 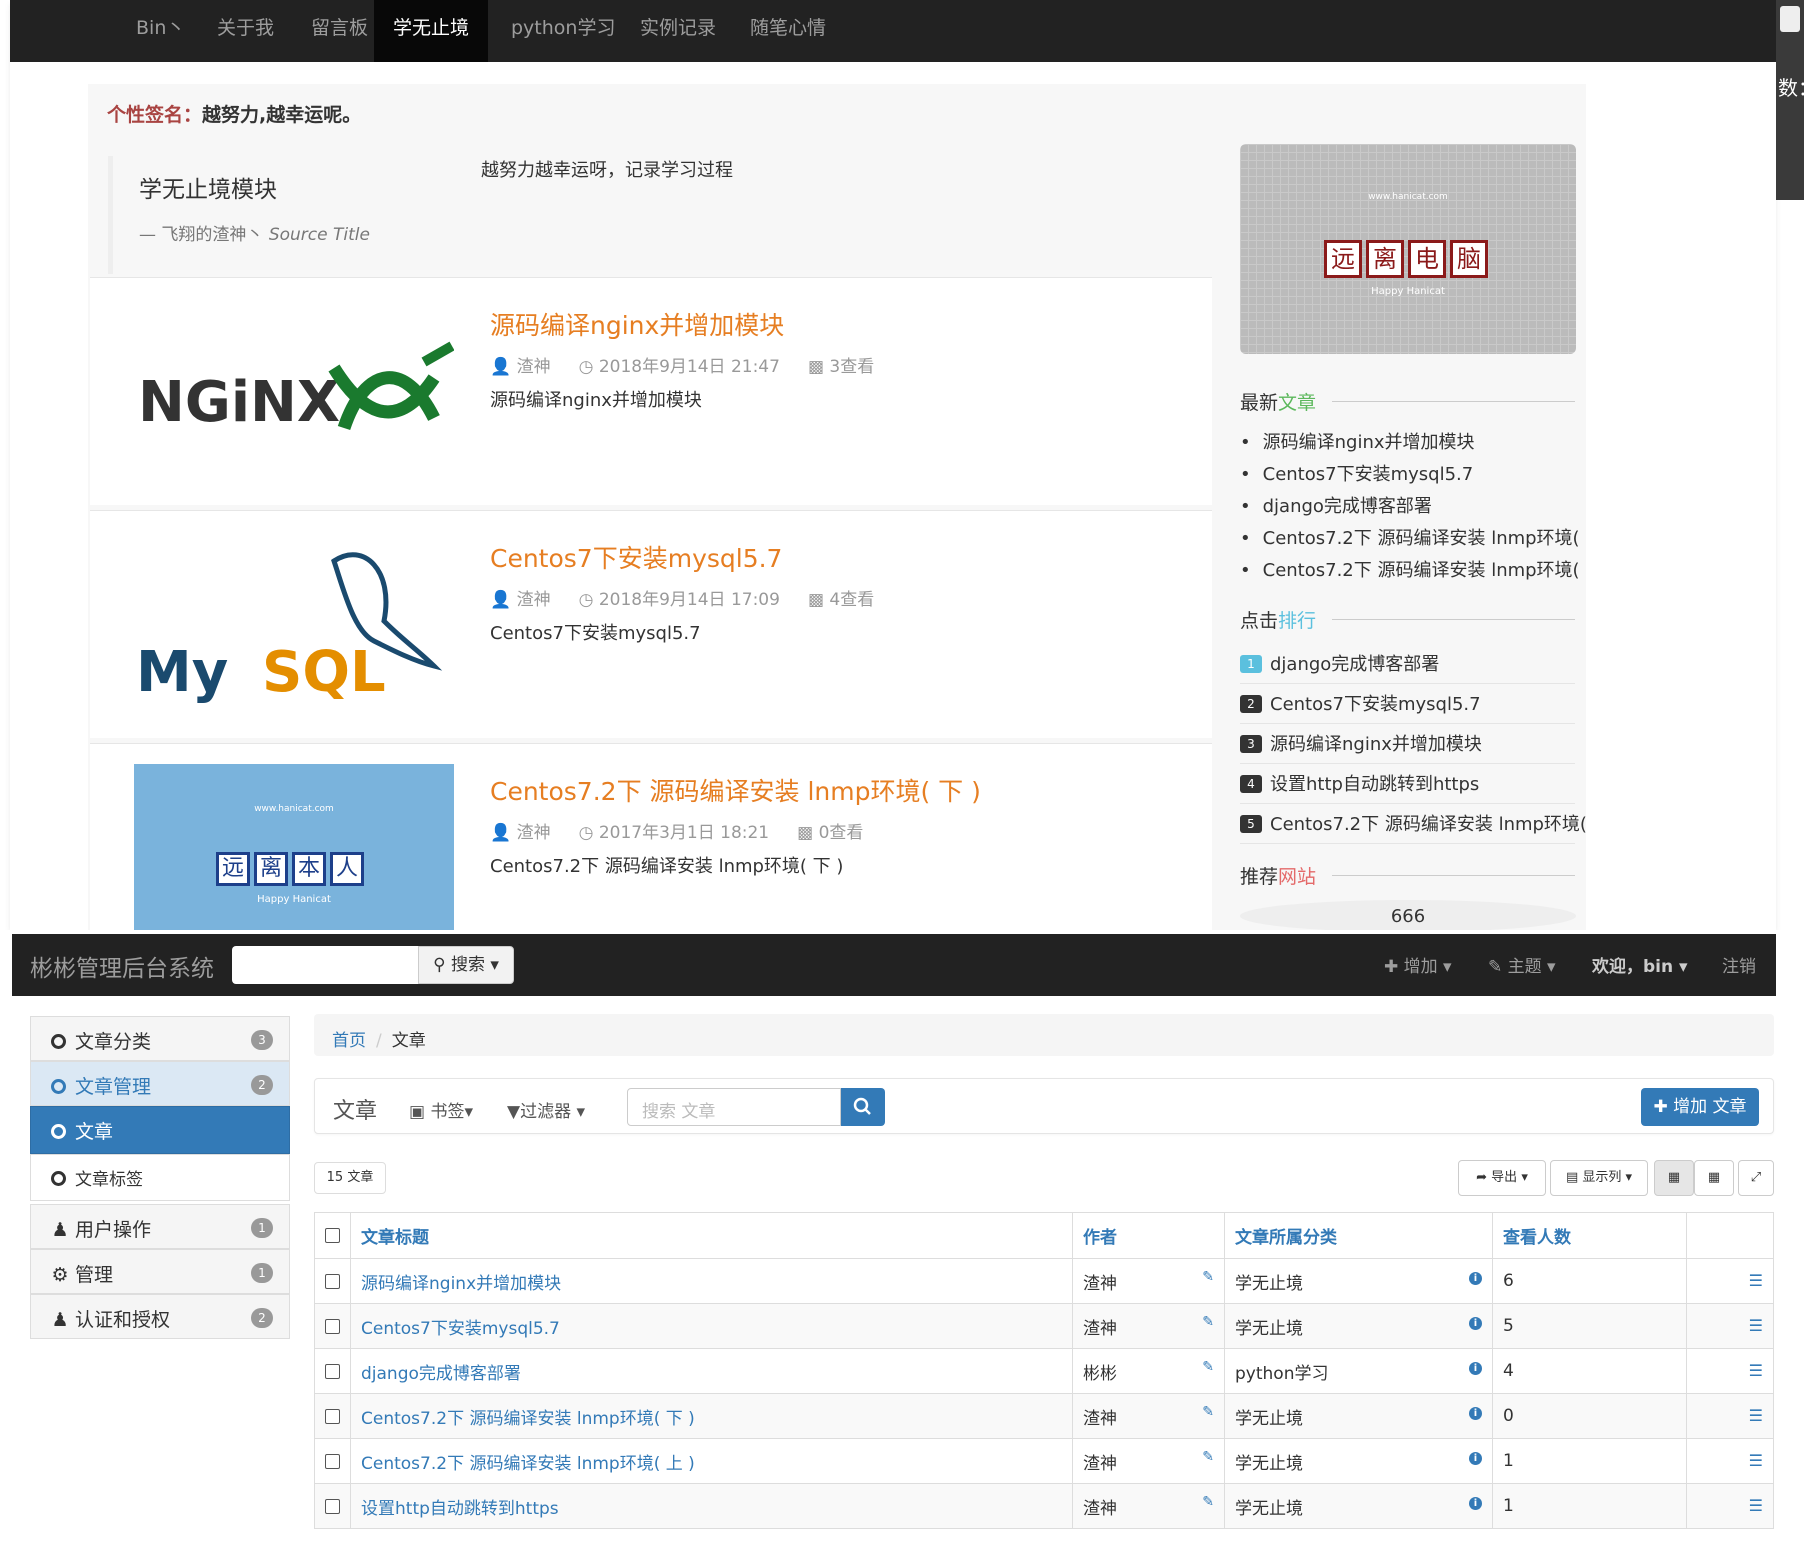 I want to click on ranking-item: 5 Centos7.2下 源码编译安装 lnmp环境(, so click(x=1413, y=824).